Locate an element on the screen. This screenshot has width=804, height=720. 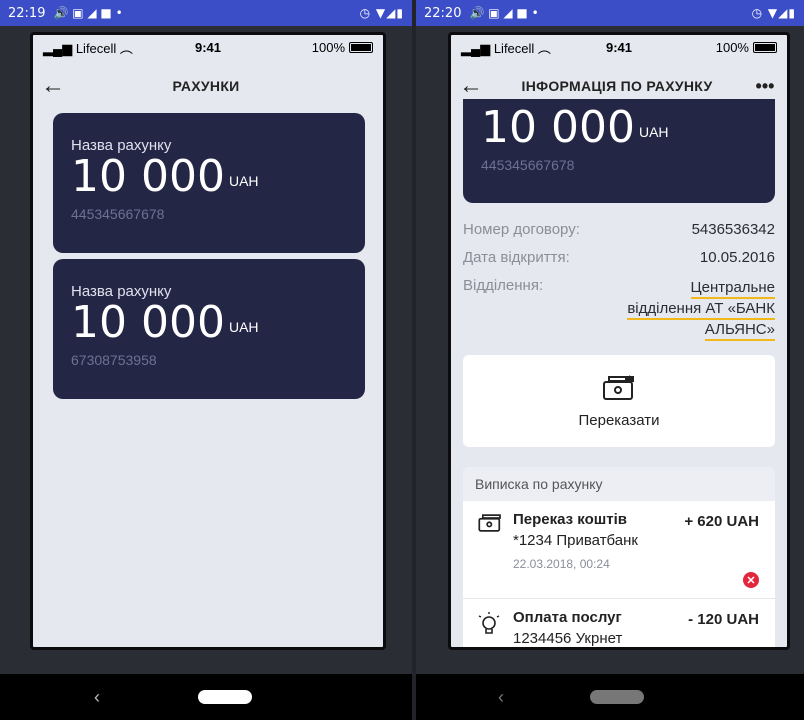
contract-value: 5436536342 is located at coordinates (733, 229).